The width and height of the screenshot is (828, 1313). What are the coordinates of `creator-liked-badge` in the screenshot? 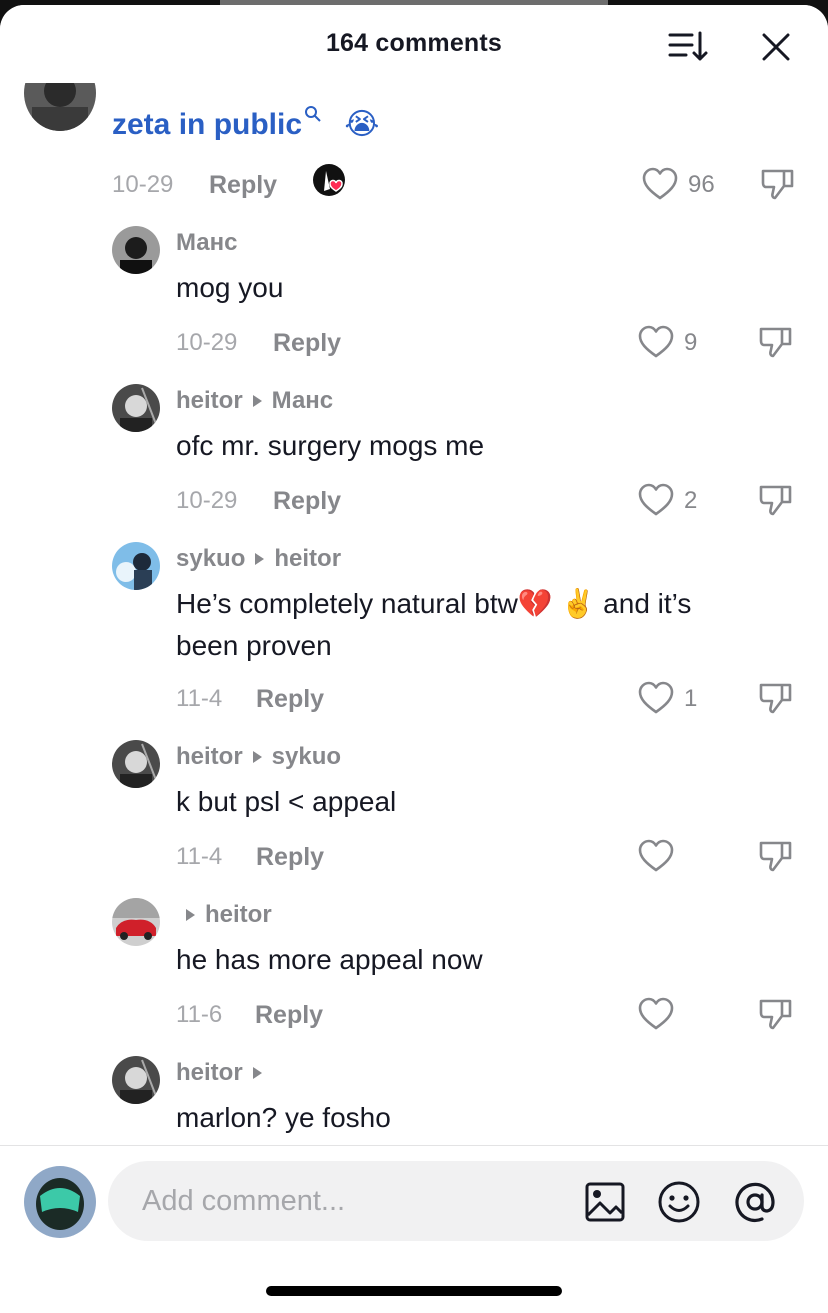 It's located at (331, 182).